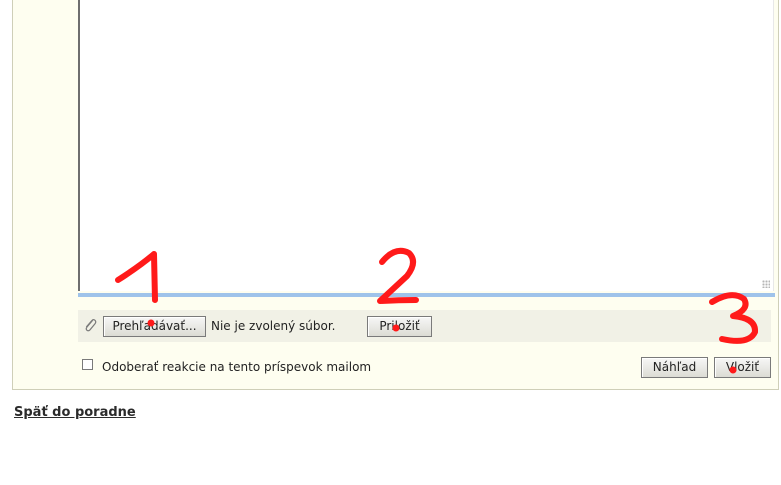 This screenshot has height=485, width=781. I want to click on file-status-text: Nie je zvolený súbor., so click(273, 326).